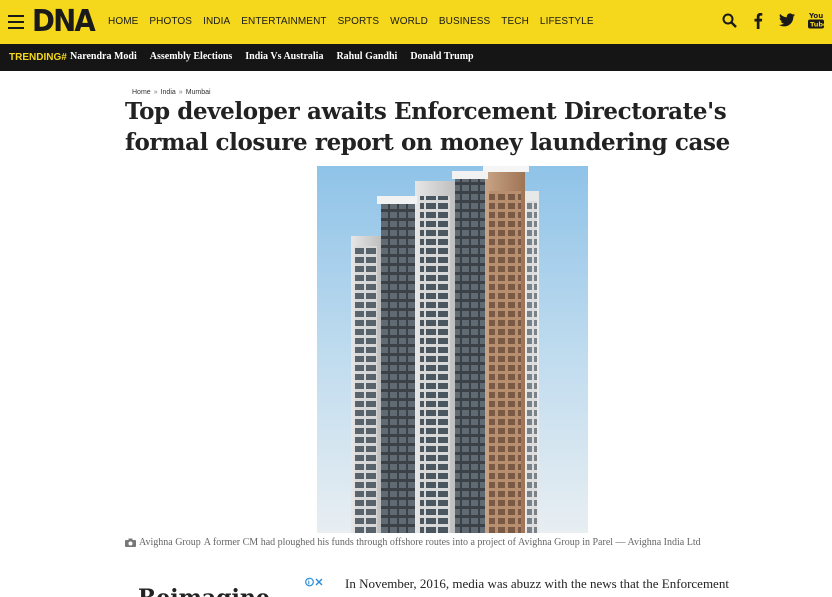 The image size is (832, 597). What do you see at coordinates (216, 21) in the screenshot?
I see `nav-india: INDIA` at bounding box center [216, 21].